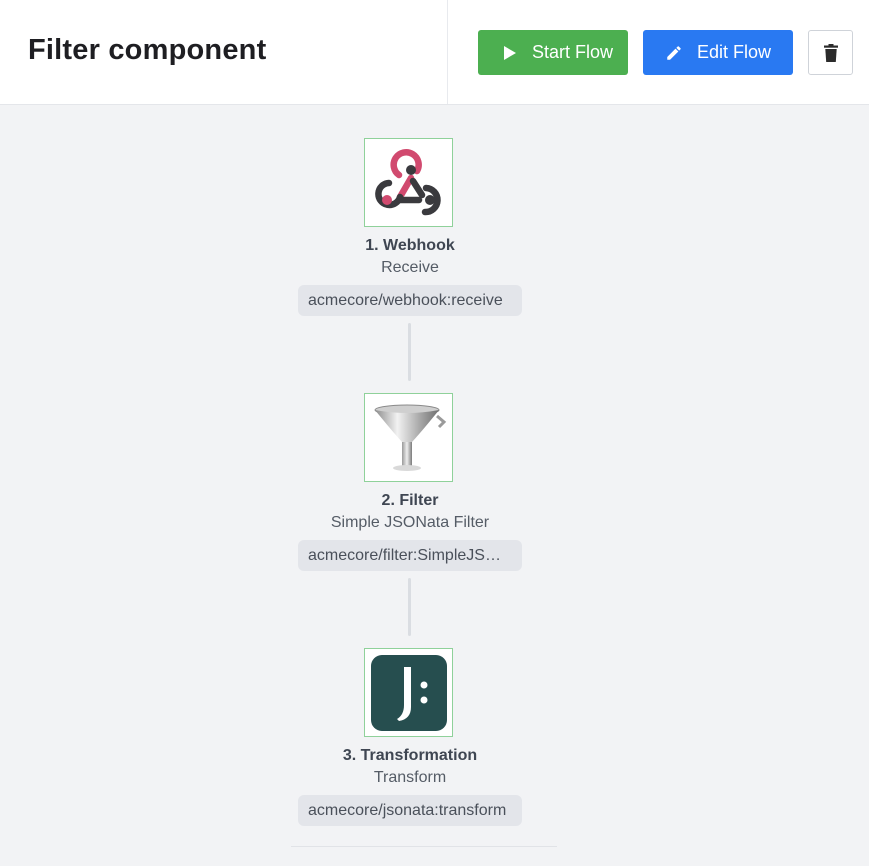 The height and width of the screenshot is (866, 869). I want to click on step-subtitle: Simple JSONata Filter, so click(410, 522).